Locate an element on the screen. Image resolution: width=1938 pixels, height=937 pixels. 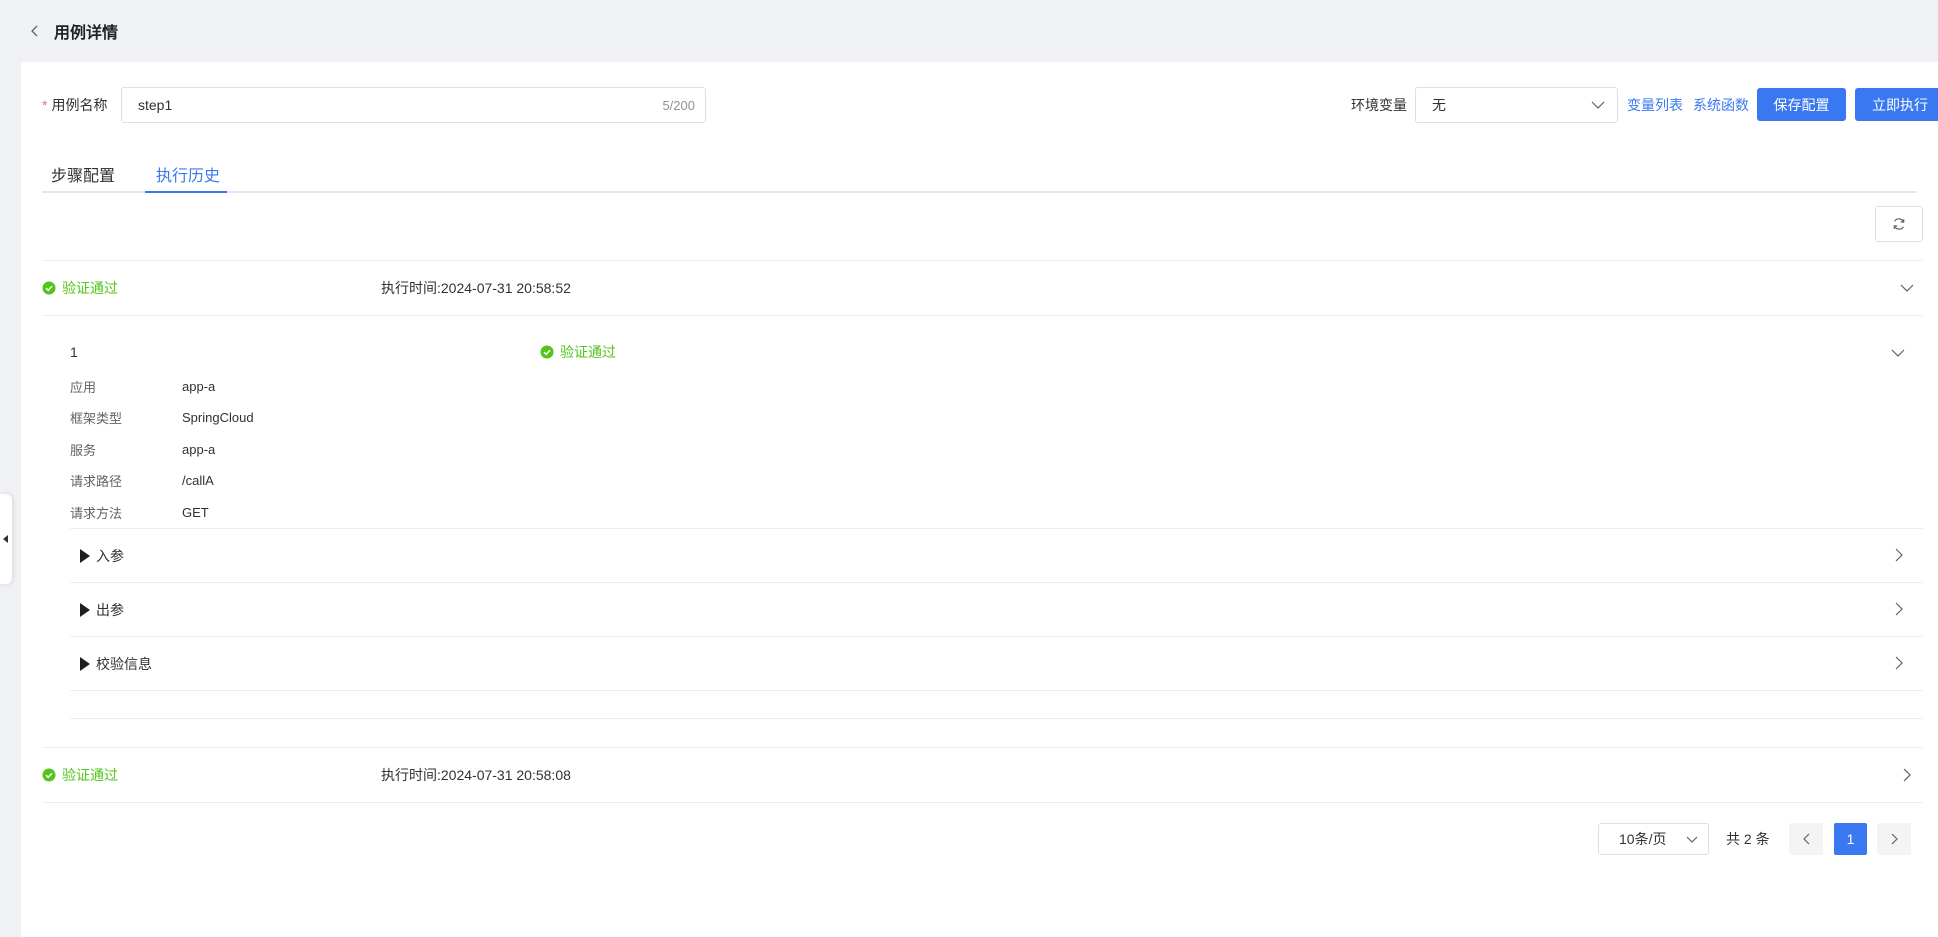
sys-func-link: 系统函数 is located at coordinates (1721, 105).